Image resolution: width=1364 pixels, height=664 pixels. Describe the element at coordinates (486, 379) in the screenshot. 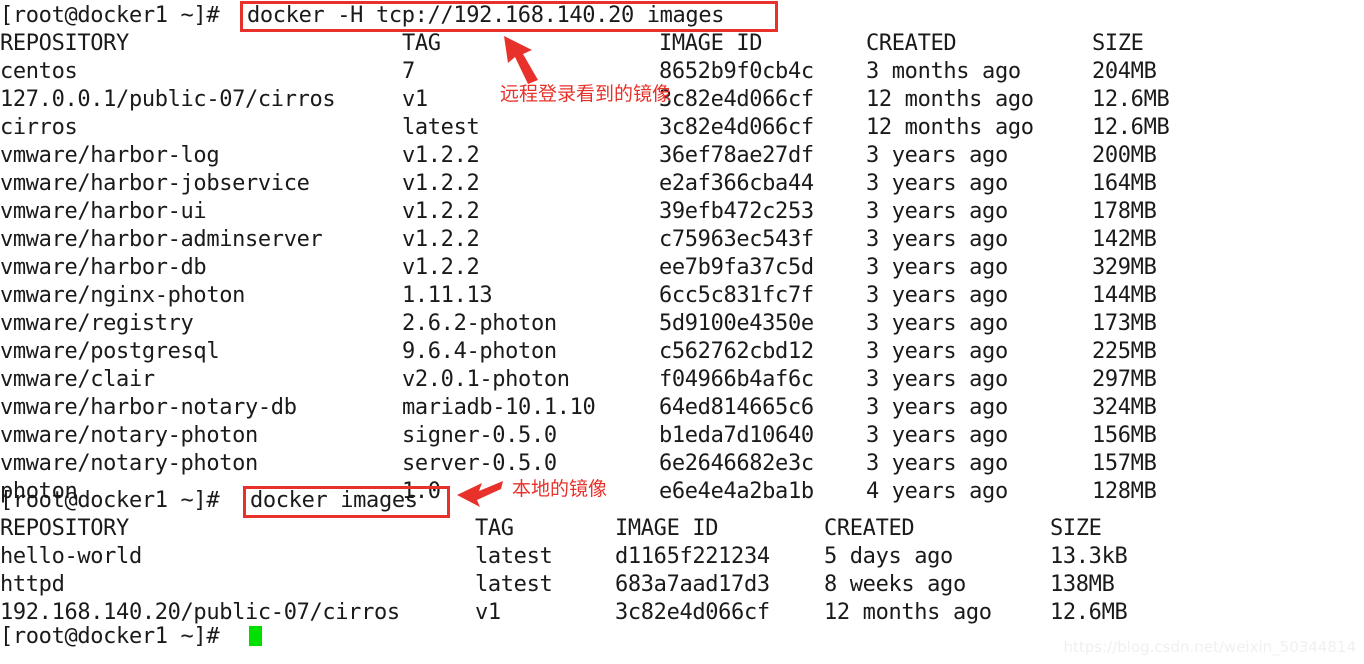

I see `cell-tag: v2.0.1-photon` at that location.